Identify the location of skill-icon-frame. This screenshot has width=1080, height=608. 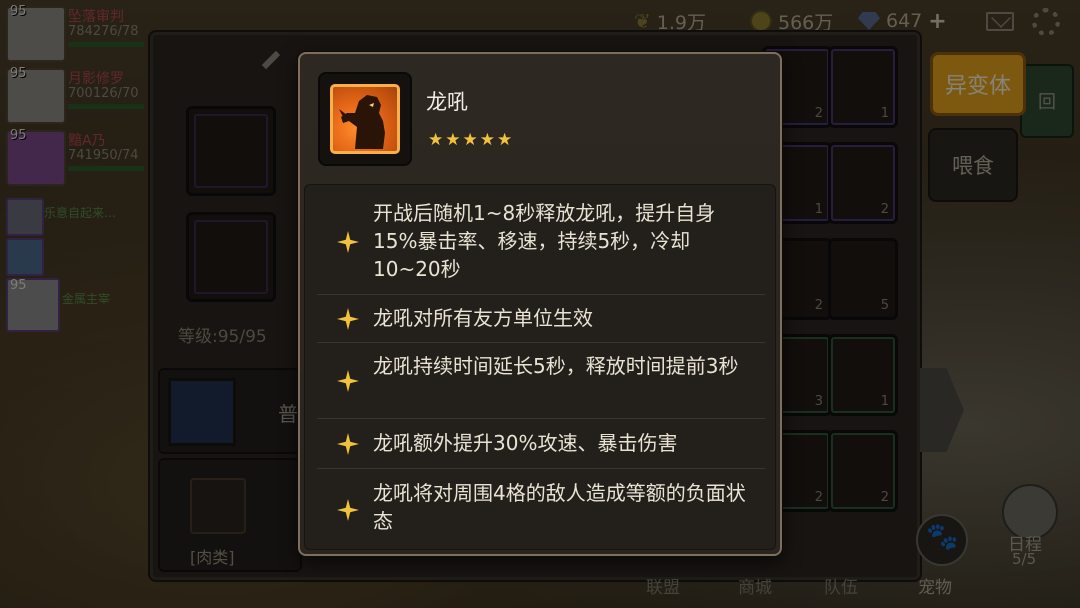
(365, 119).